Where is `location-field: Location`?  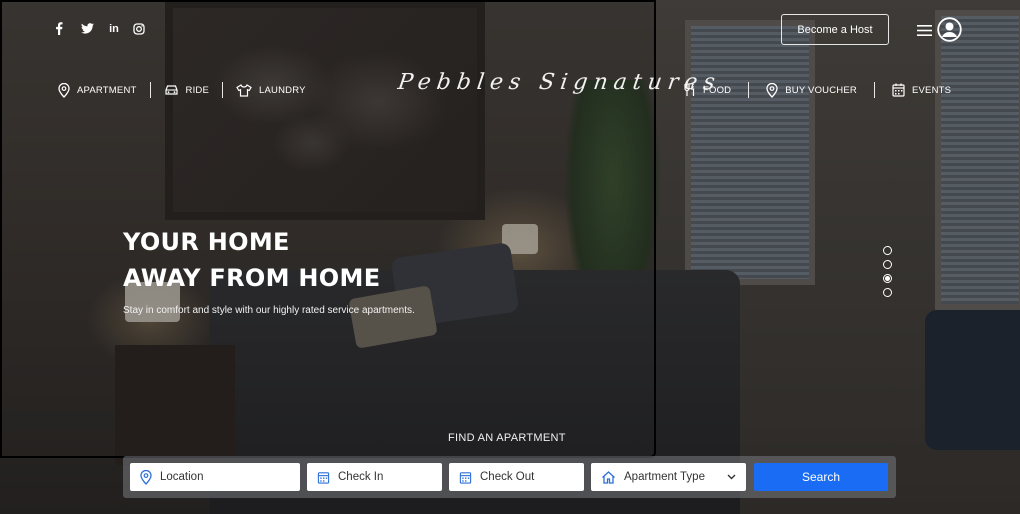
location-field: Location is located at coordinates (215, 477).